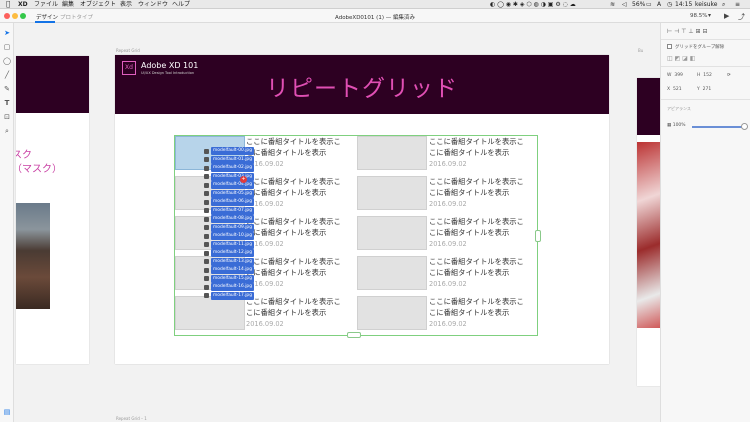 Image resolution: width=750 pixels, height=422 pixels. What do you see at coordinates (47, 17) in the screenshot?
I see `tab-design: デザイン` at bounding box center [47, 17].